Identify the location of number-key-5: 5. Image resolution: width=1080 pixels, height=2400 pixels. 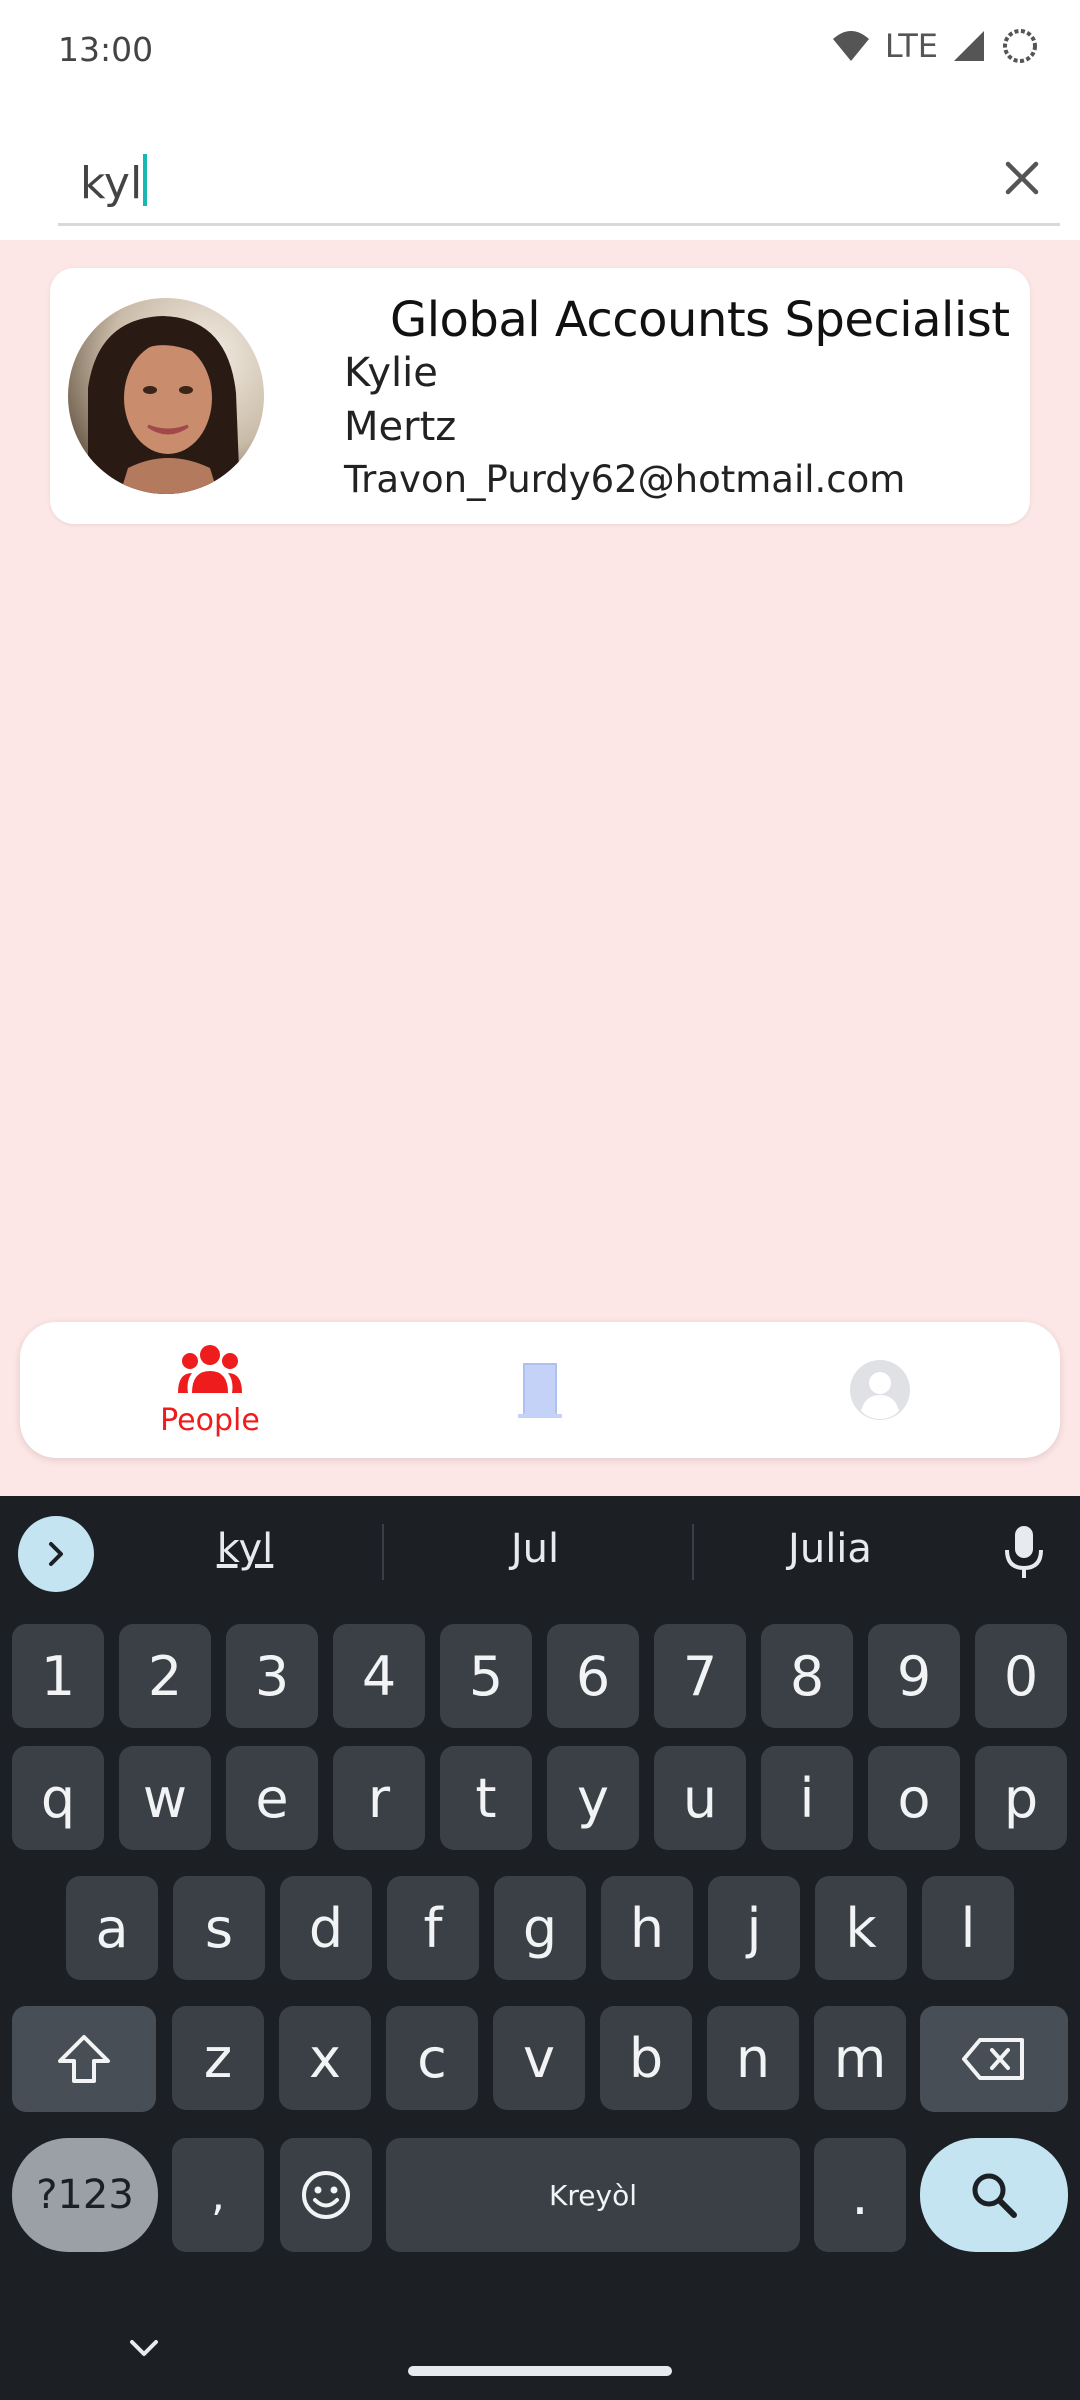
(486, 1676).